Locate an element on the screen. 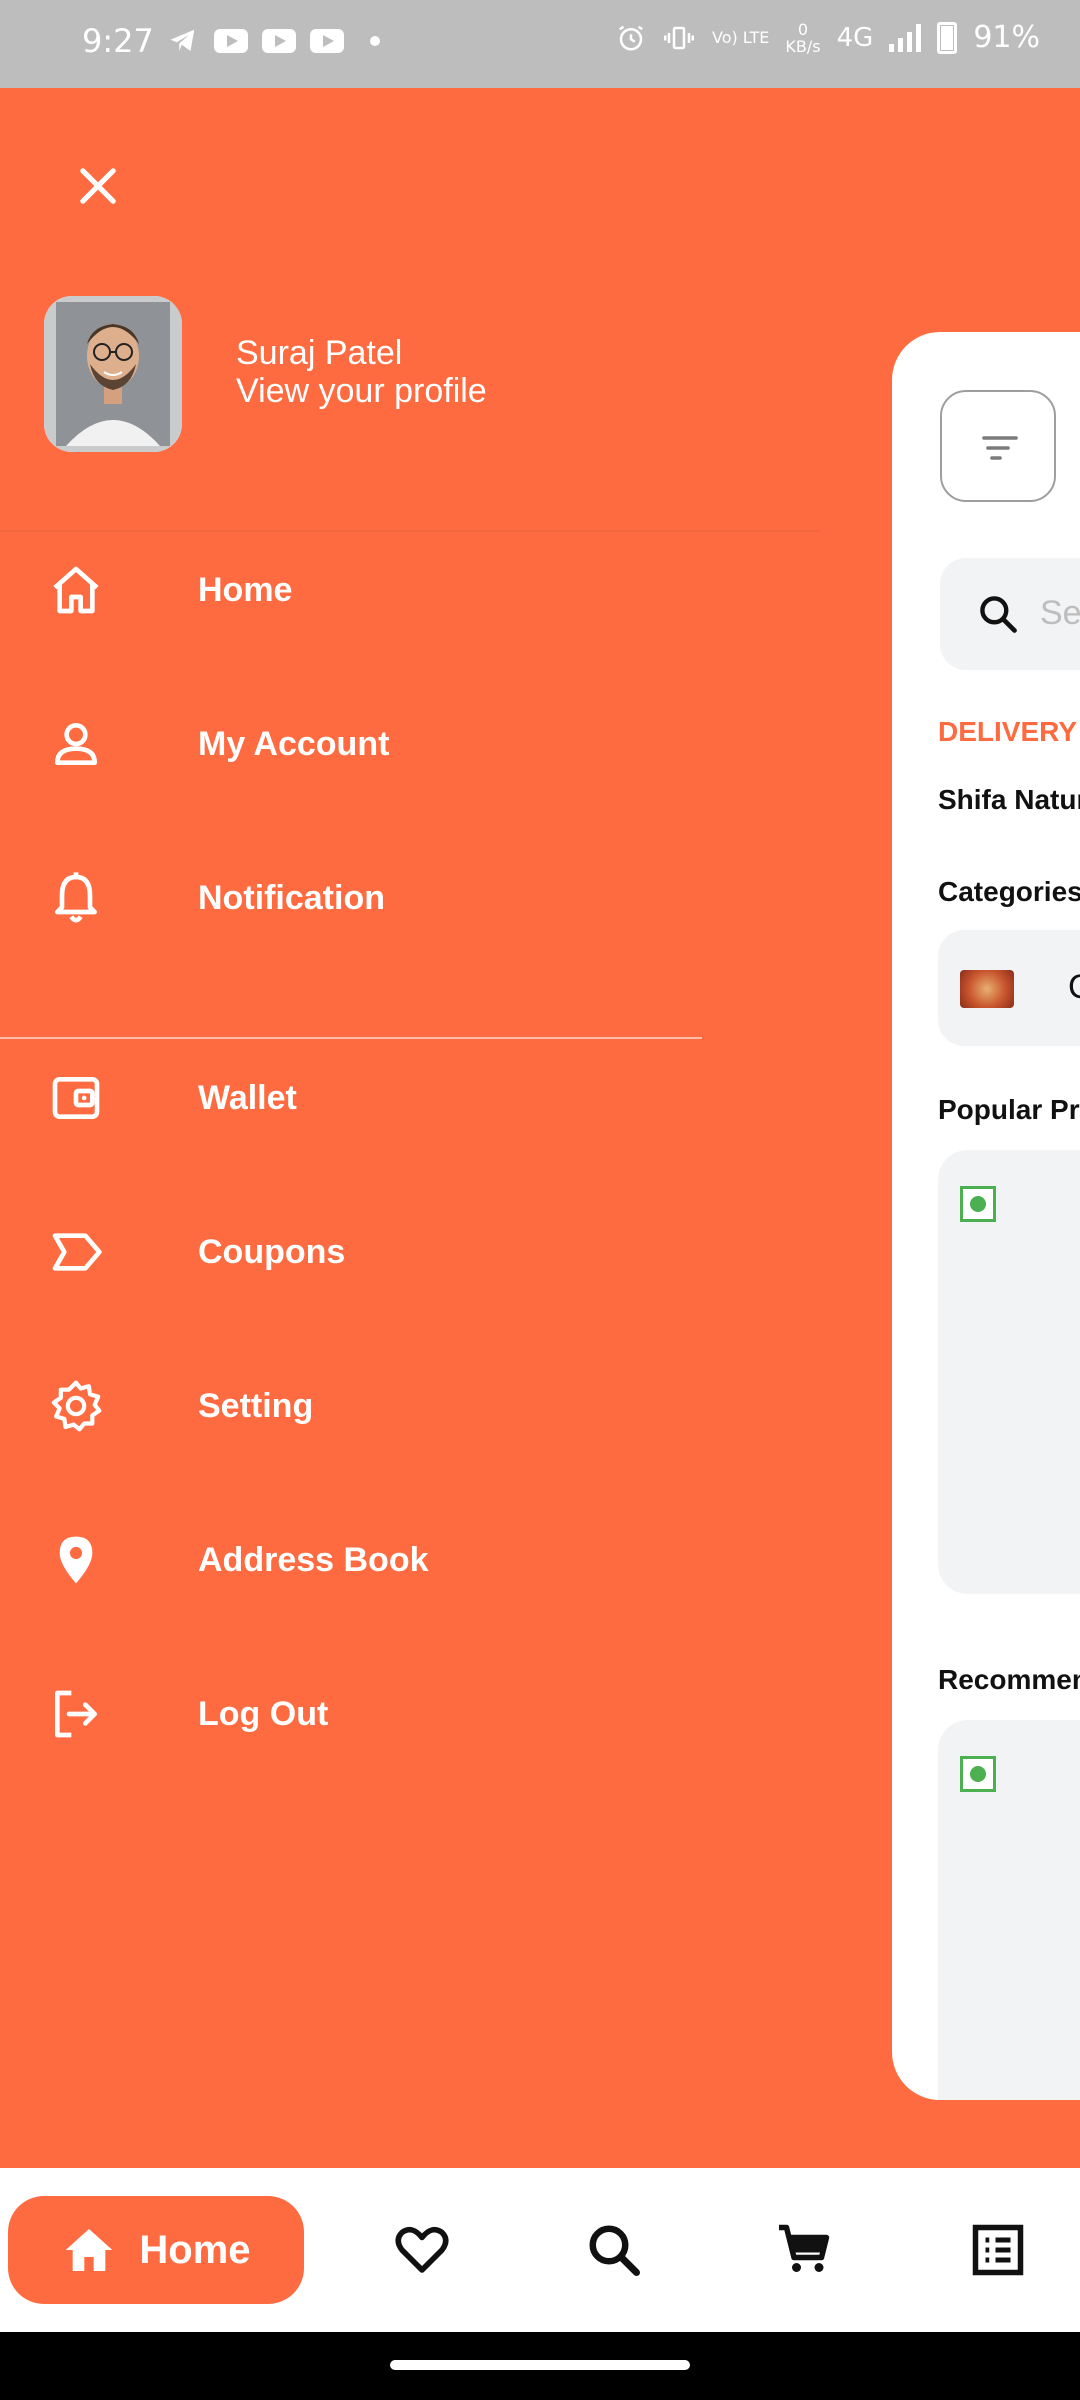  menu-item-coupons: Coupons is located at coordinates (380, 1252).